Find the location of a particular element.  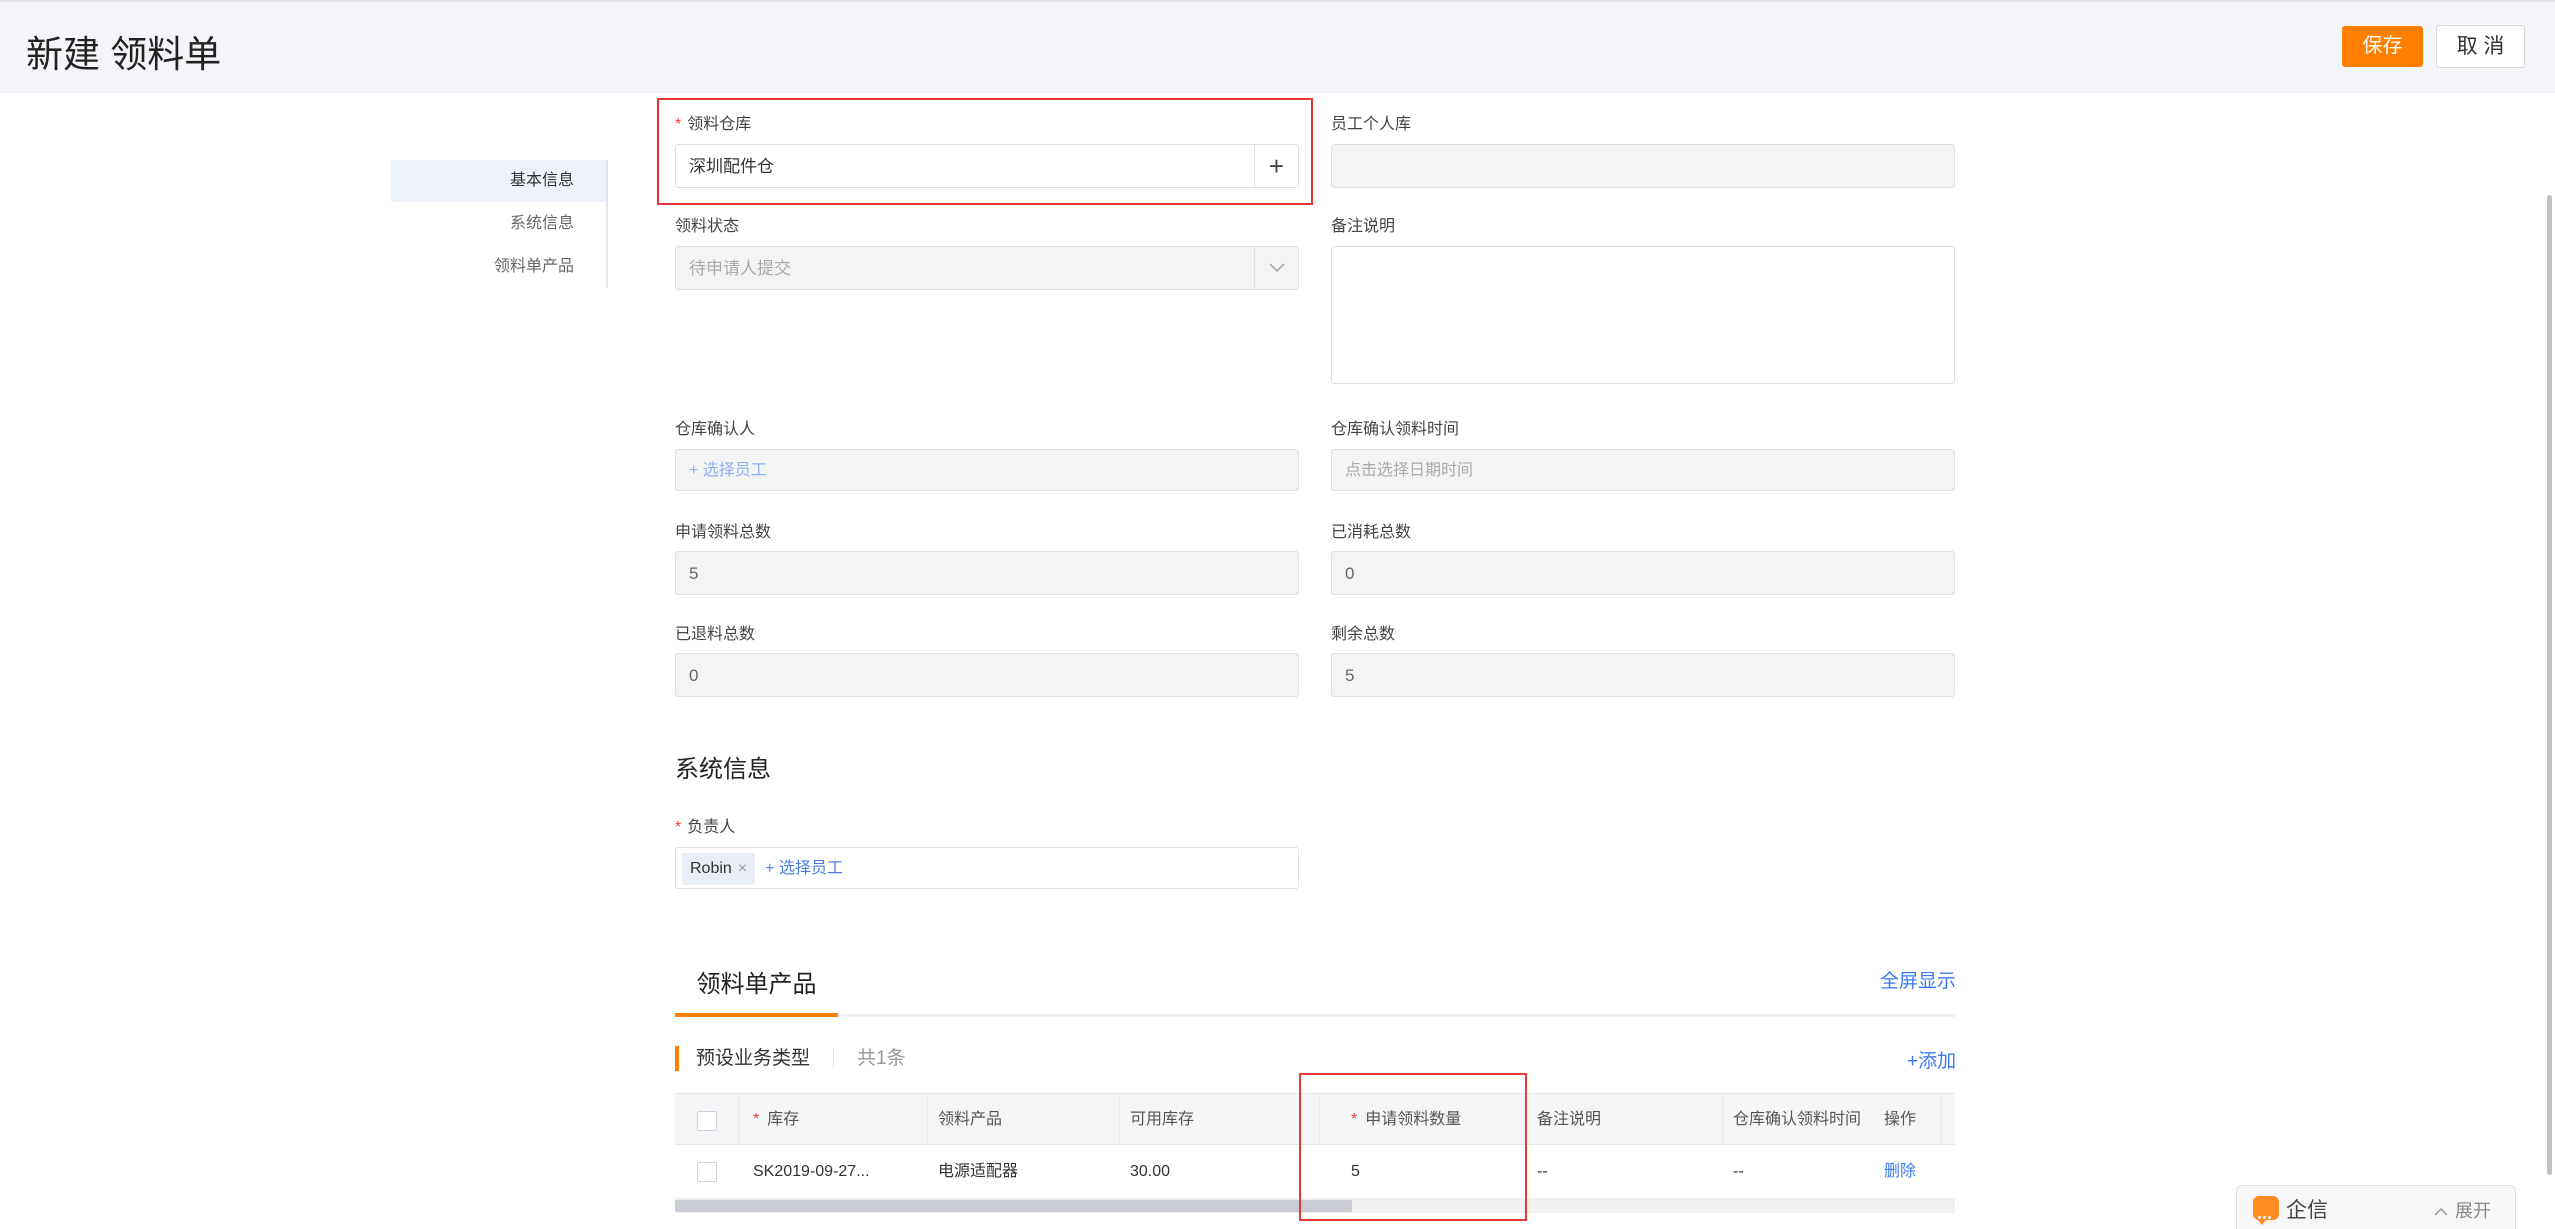

page-header: 新建 领料单 保存 取 消 is located at coordinates (1277, 46).